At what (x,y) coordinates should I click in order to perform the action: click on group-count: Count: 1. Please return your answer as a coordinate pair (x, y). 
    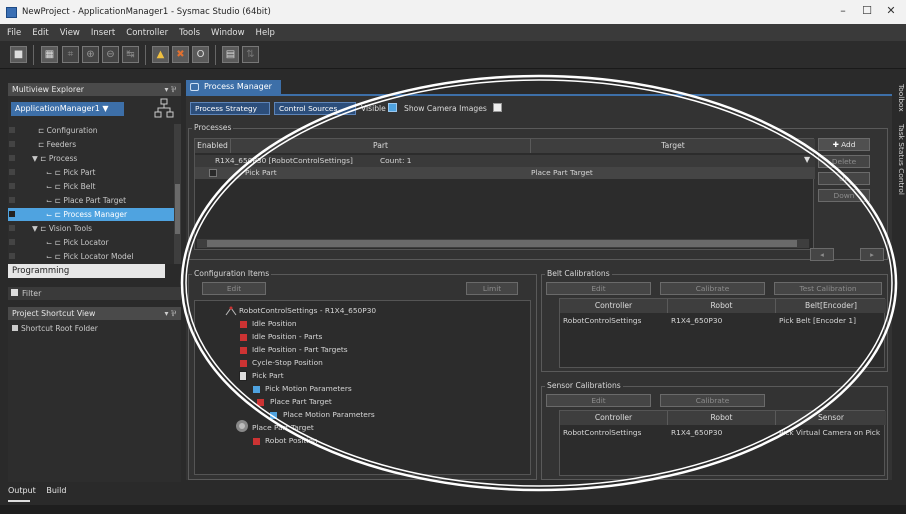
    Looking at the image, I should click on (396, 160).